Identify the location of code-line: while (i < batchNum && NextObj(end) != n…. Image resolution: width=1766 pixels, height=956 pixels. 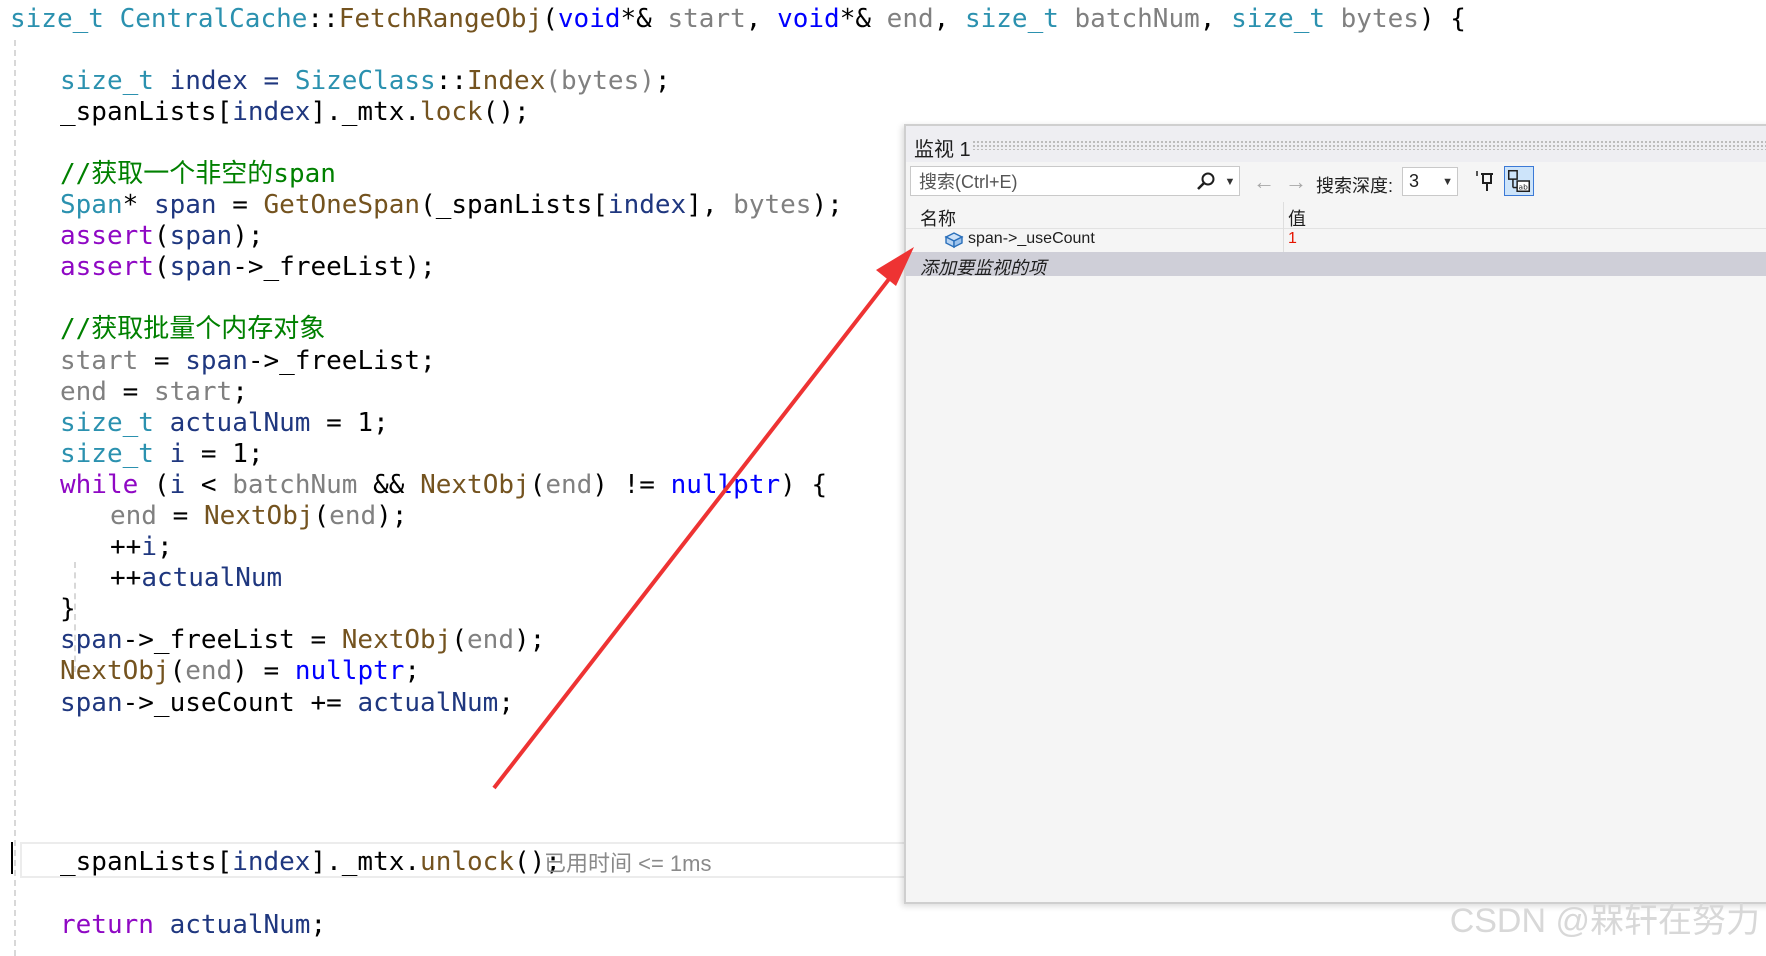
(443, 485).